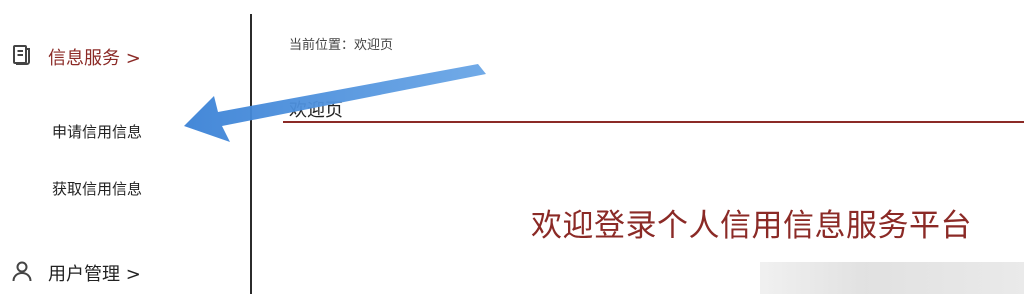 This screenshot has width=1024, height=294. I want to click on breadcrumb-prefix: 当前位置：, so click(322, 45).